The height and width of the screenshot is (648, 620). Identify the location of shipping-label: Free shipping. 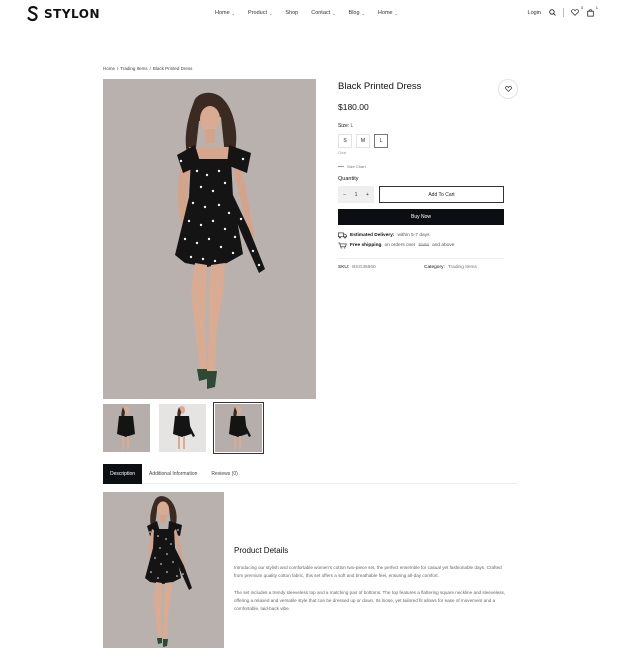
(366, 245).